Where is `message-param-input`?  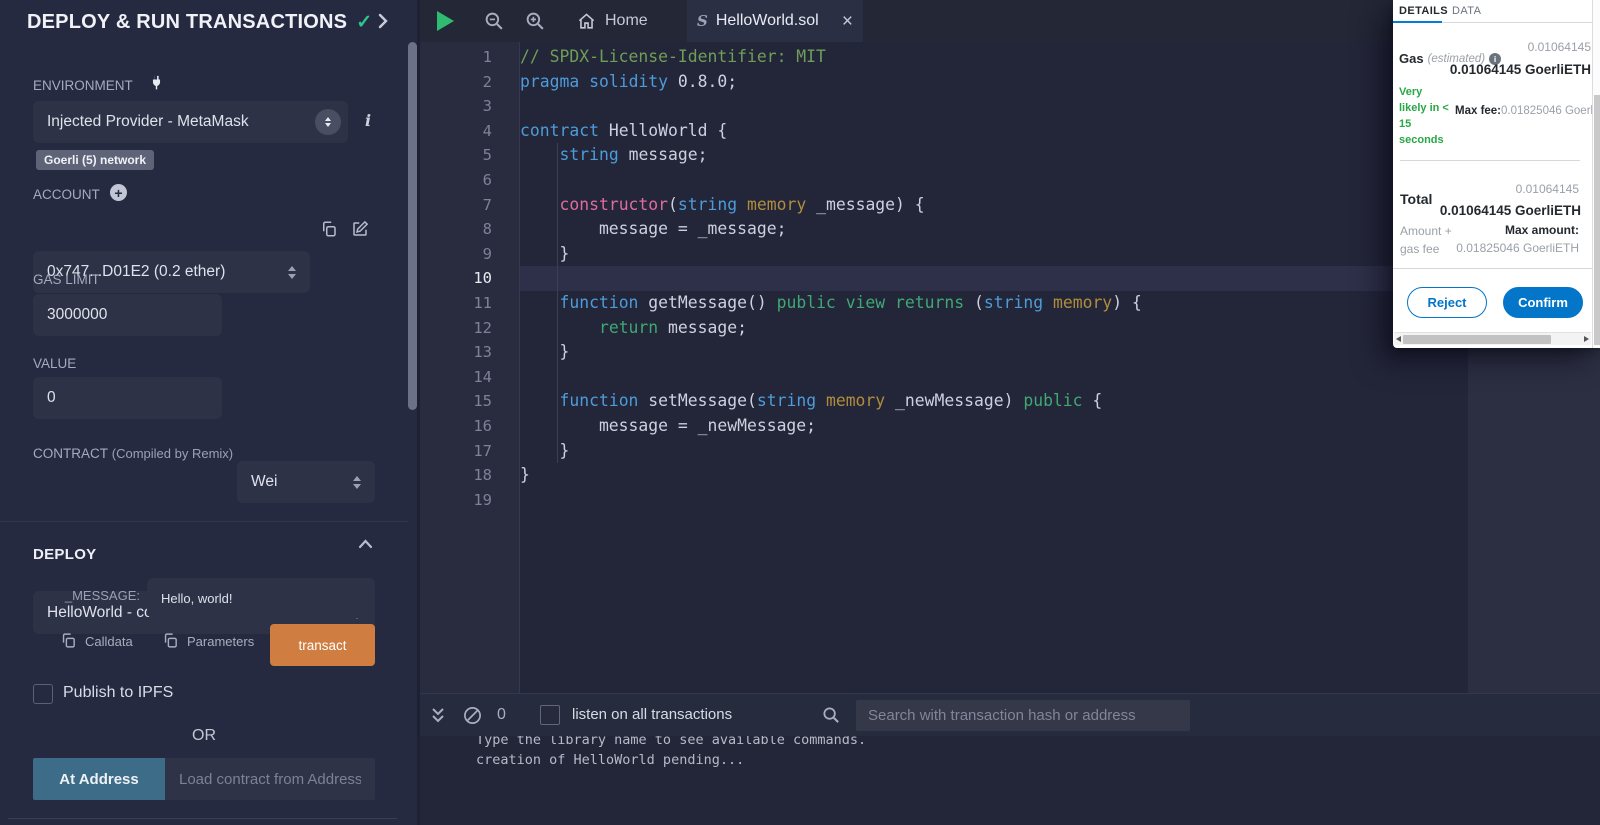
message-param-input is located at coordinates (261, 598).